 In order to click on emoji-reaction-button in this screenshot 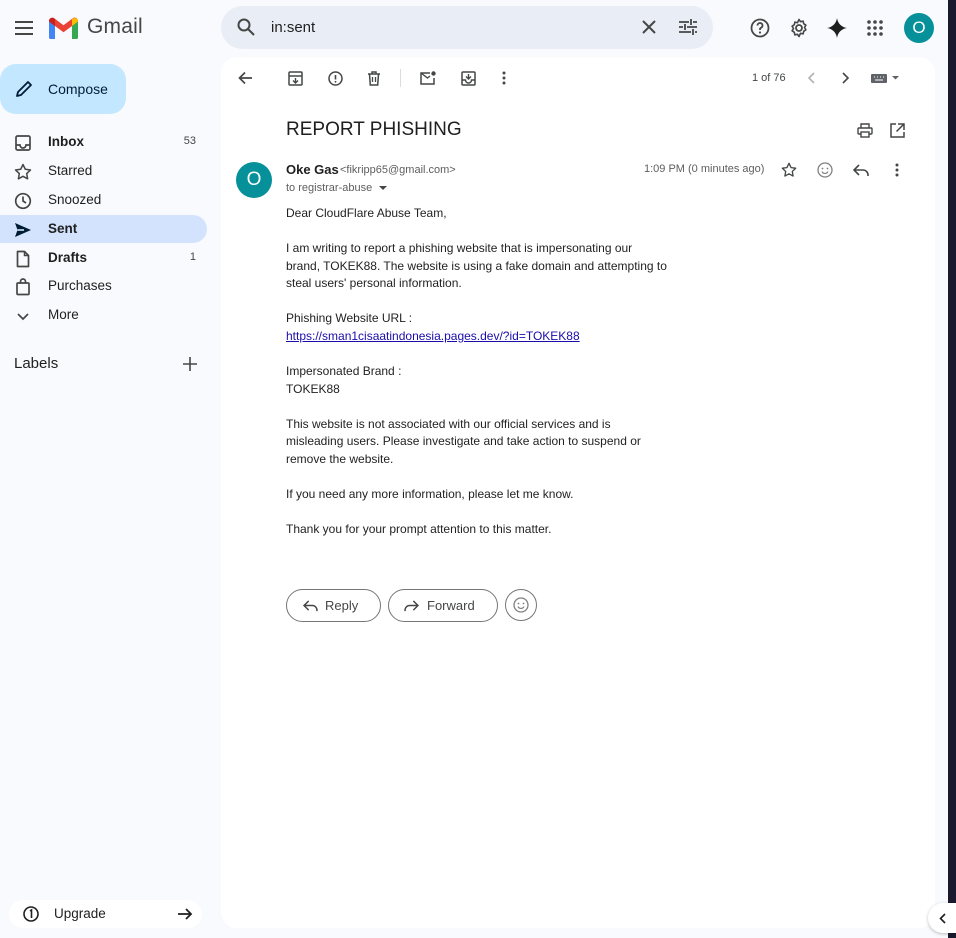, I will do `click(521, 605)`.